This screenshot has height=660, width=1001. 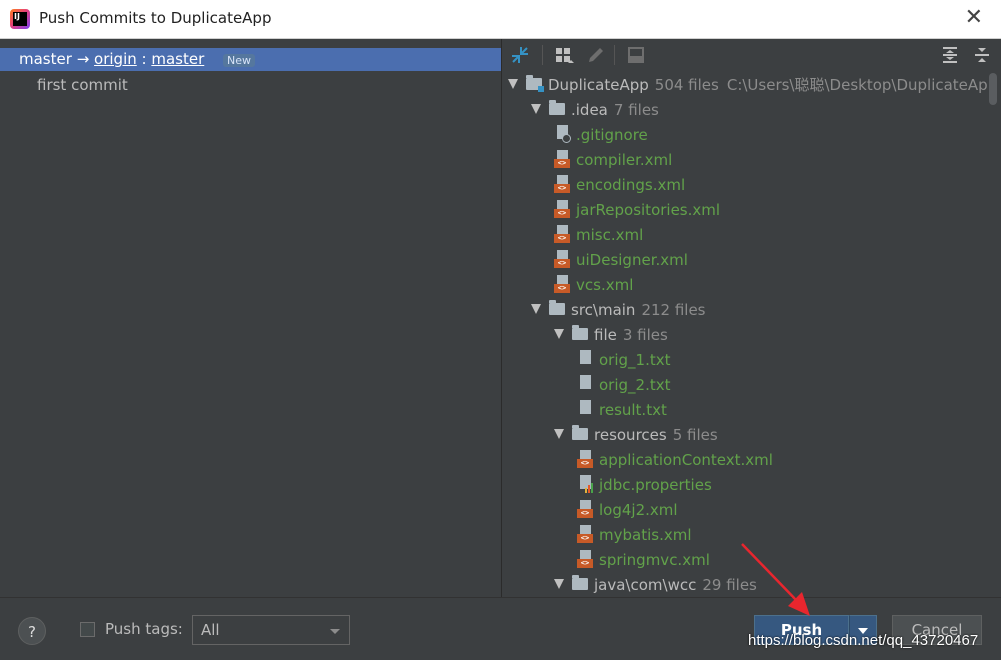 I want to click on folder-name: resources, so click(x=630, y=435).